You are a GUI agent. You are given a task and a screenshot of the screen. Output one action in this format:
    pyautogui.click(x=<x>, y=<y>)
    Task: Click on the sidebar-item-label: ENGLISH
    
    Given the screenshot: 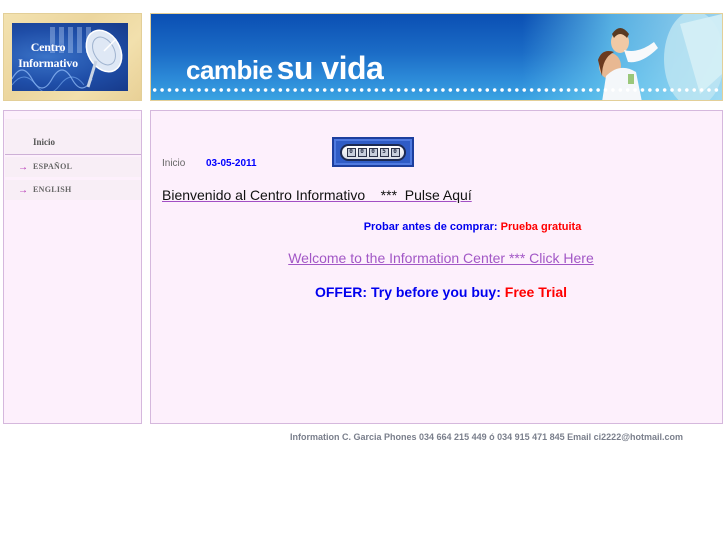 What is the action you would take?
    pyautogui.click(x=52, y=189)
    